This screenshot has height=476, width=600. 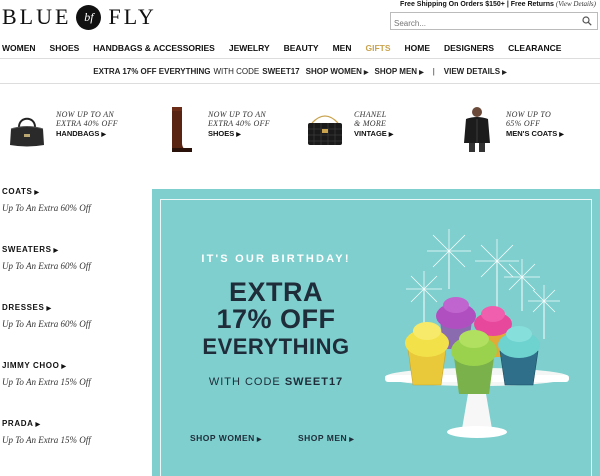 I want to click on promo-headline: EXTRA 17% OFF EVERYTHING, so click(x=152, y=71).